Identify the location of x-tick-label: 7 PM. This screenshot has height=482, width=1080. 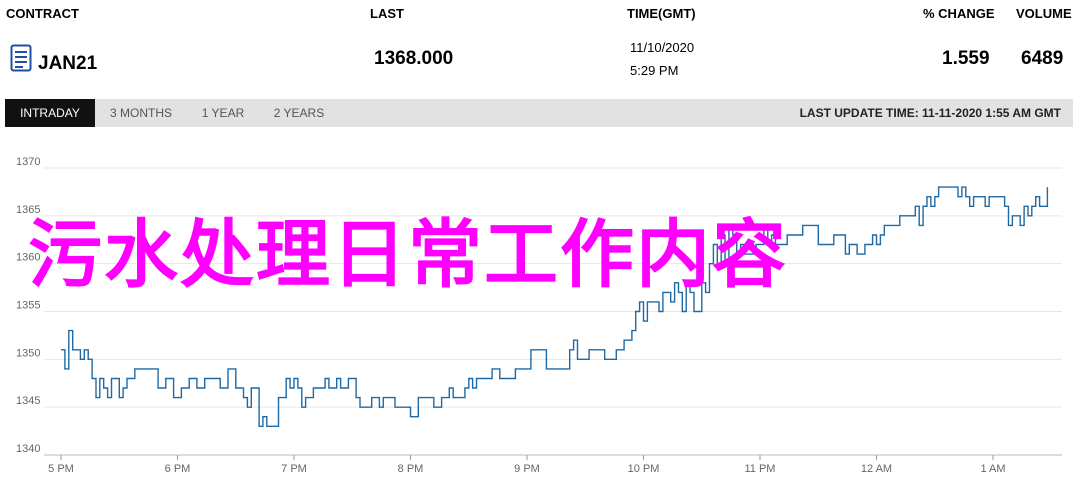
(294, 469).